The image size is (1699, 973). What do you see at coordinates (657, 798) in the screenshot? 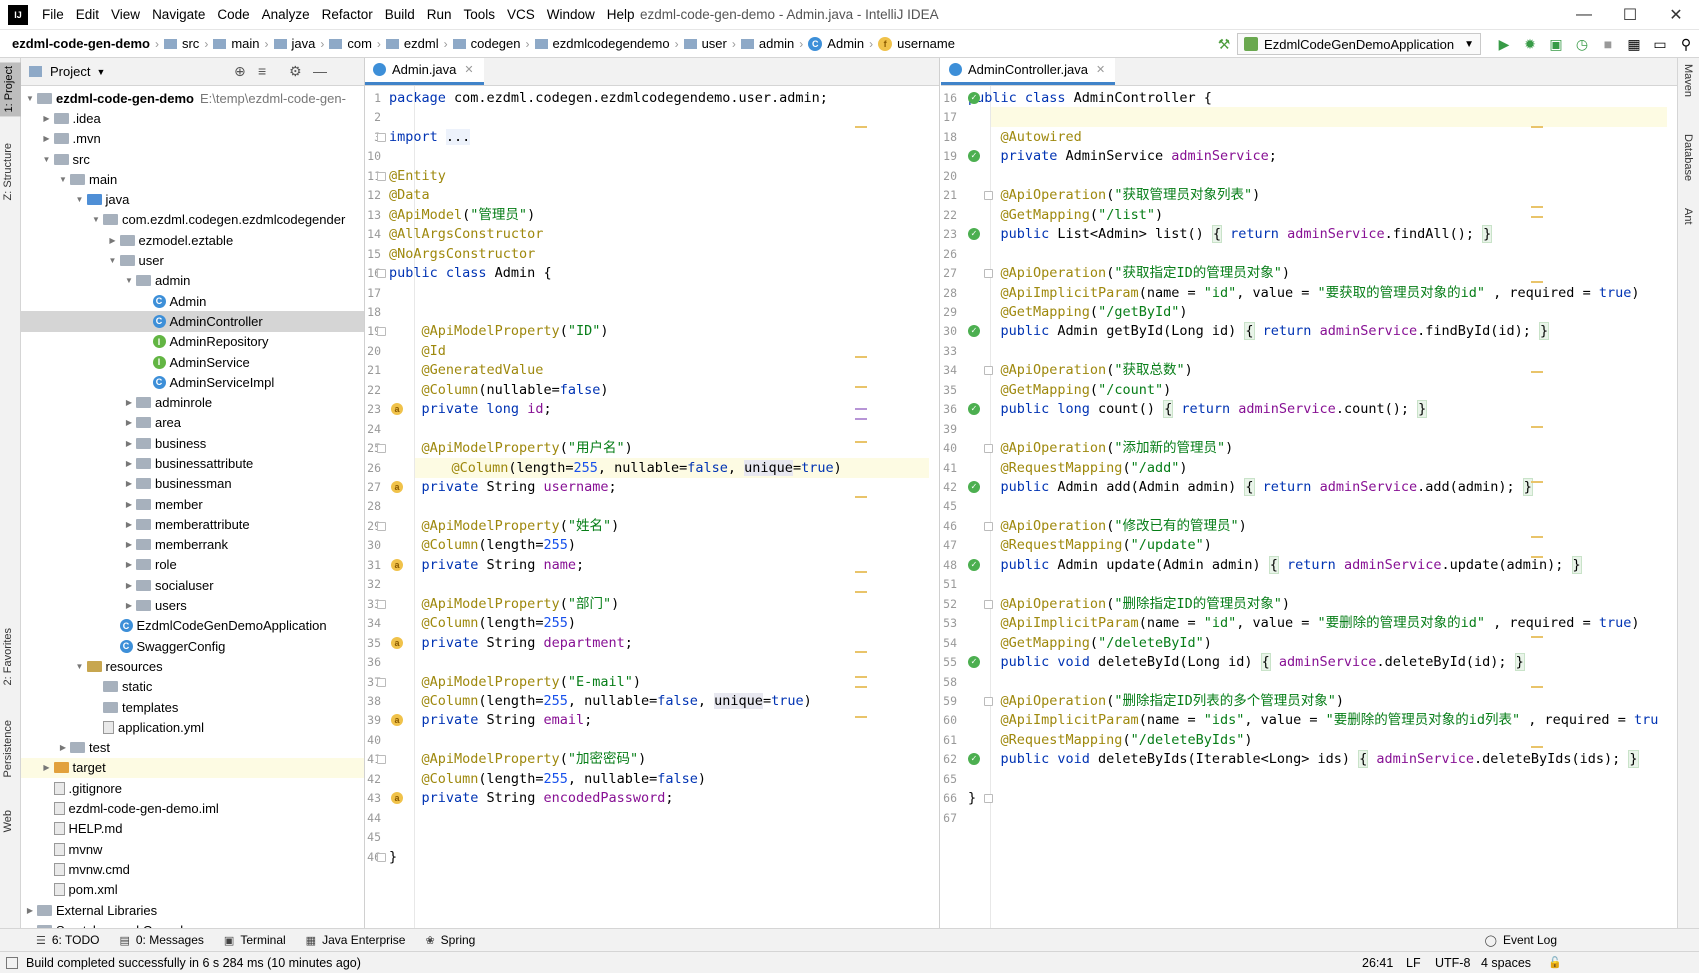
I see `code-line: private String encodedPassword;` at bounding box center [657, 798].